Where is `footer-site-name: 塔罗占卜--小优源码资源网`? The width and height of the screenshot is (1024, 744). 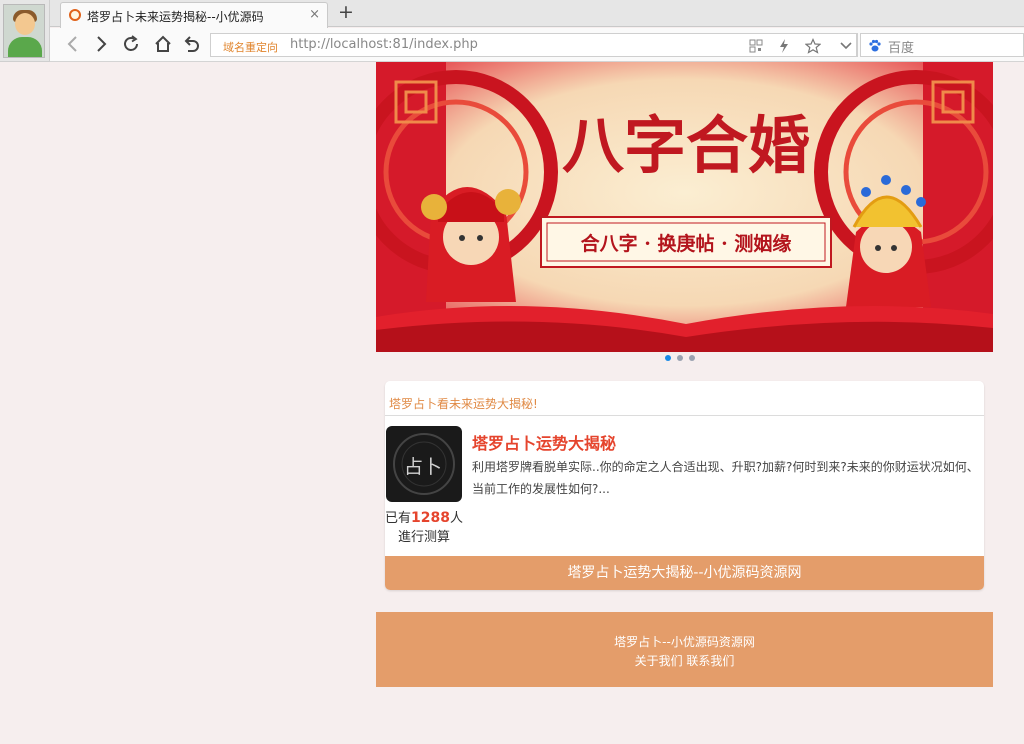
footer-site-name: 塔罗占卜--小优源码资源网 is located at coordinates (684, 642).